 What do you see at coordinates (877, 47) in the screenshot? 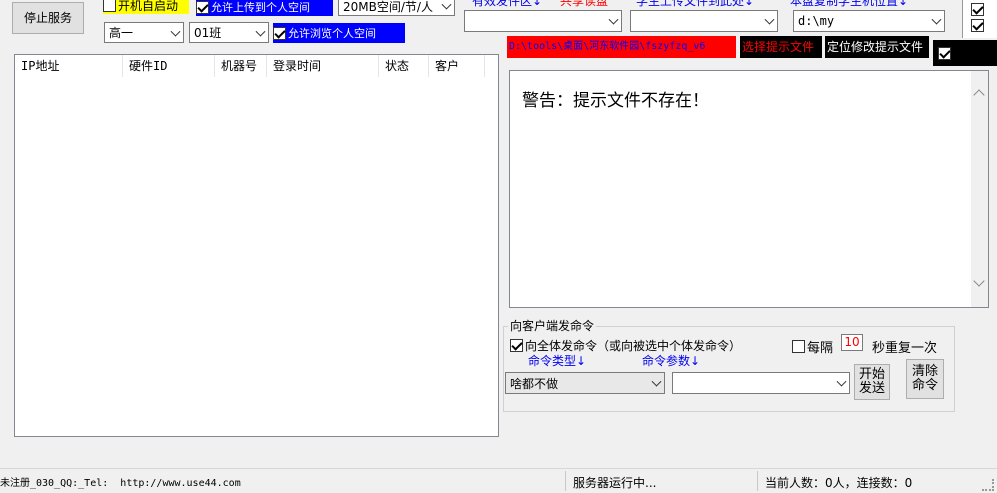
I see `locate-hint-button: 定位修改提示文件` at bounding box center [877, 47].